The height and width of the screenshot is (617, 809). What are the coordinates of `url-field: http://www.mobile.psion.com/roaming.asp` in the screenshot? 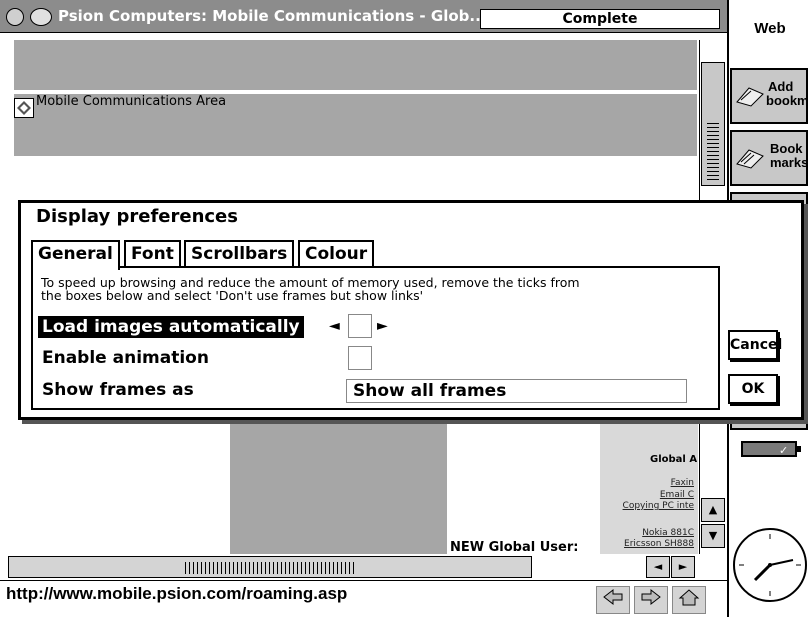 It's located at (176, 594).